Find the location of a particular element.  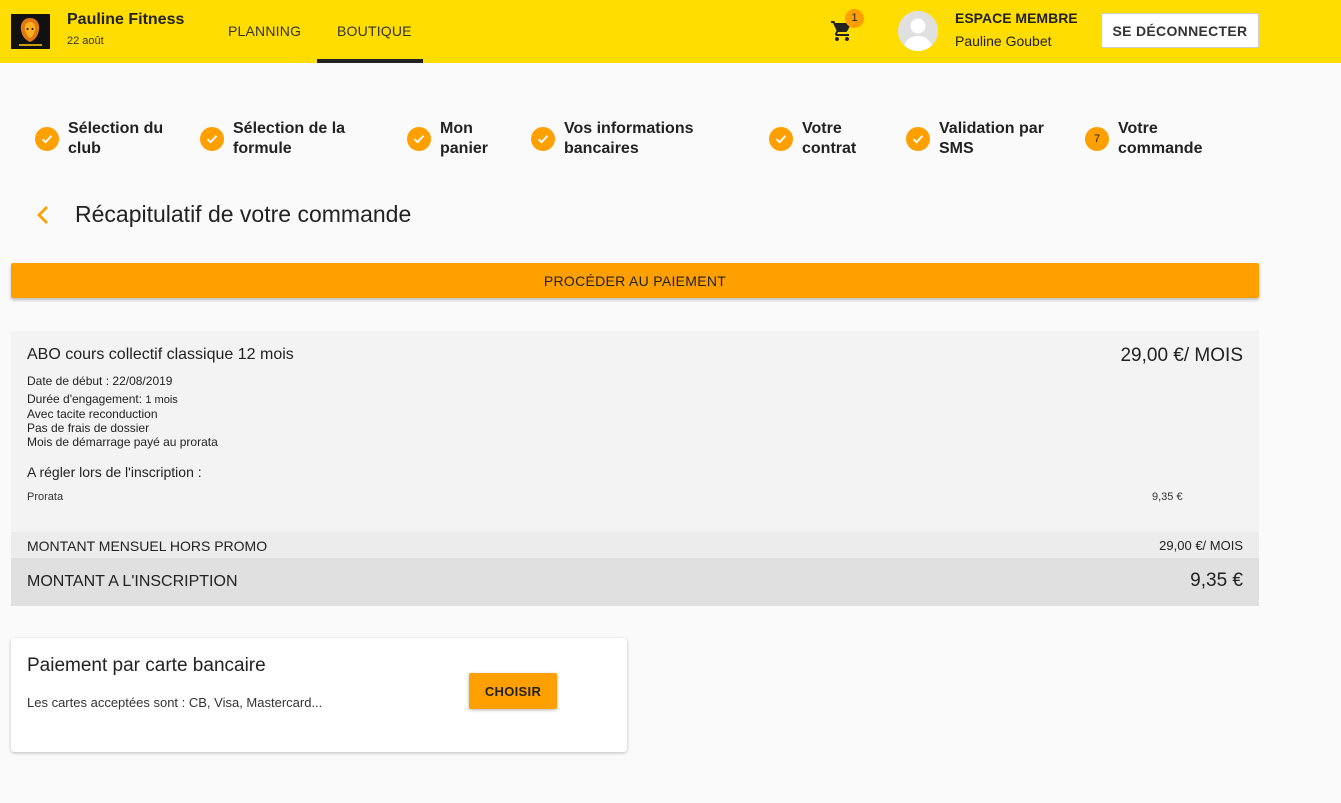

prorata-value: 9,35 € is located at coordinates (1167, 497).